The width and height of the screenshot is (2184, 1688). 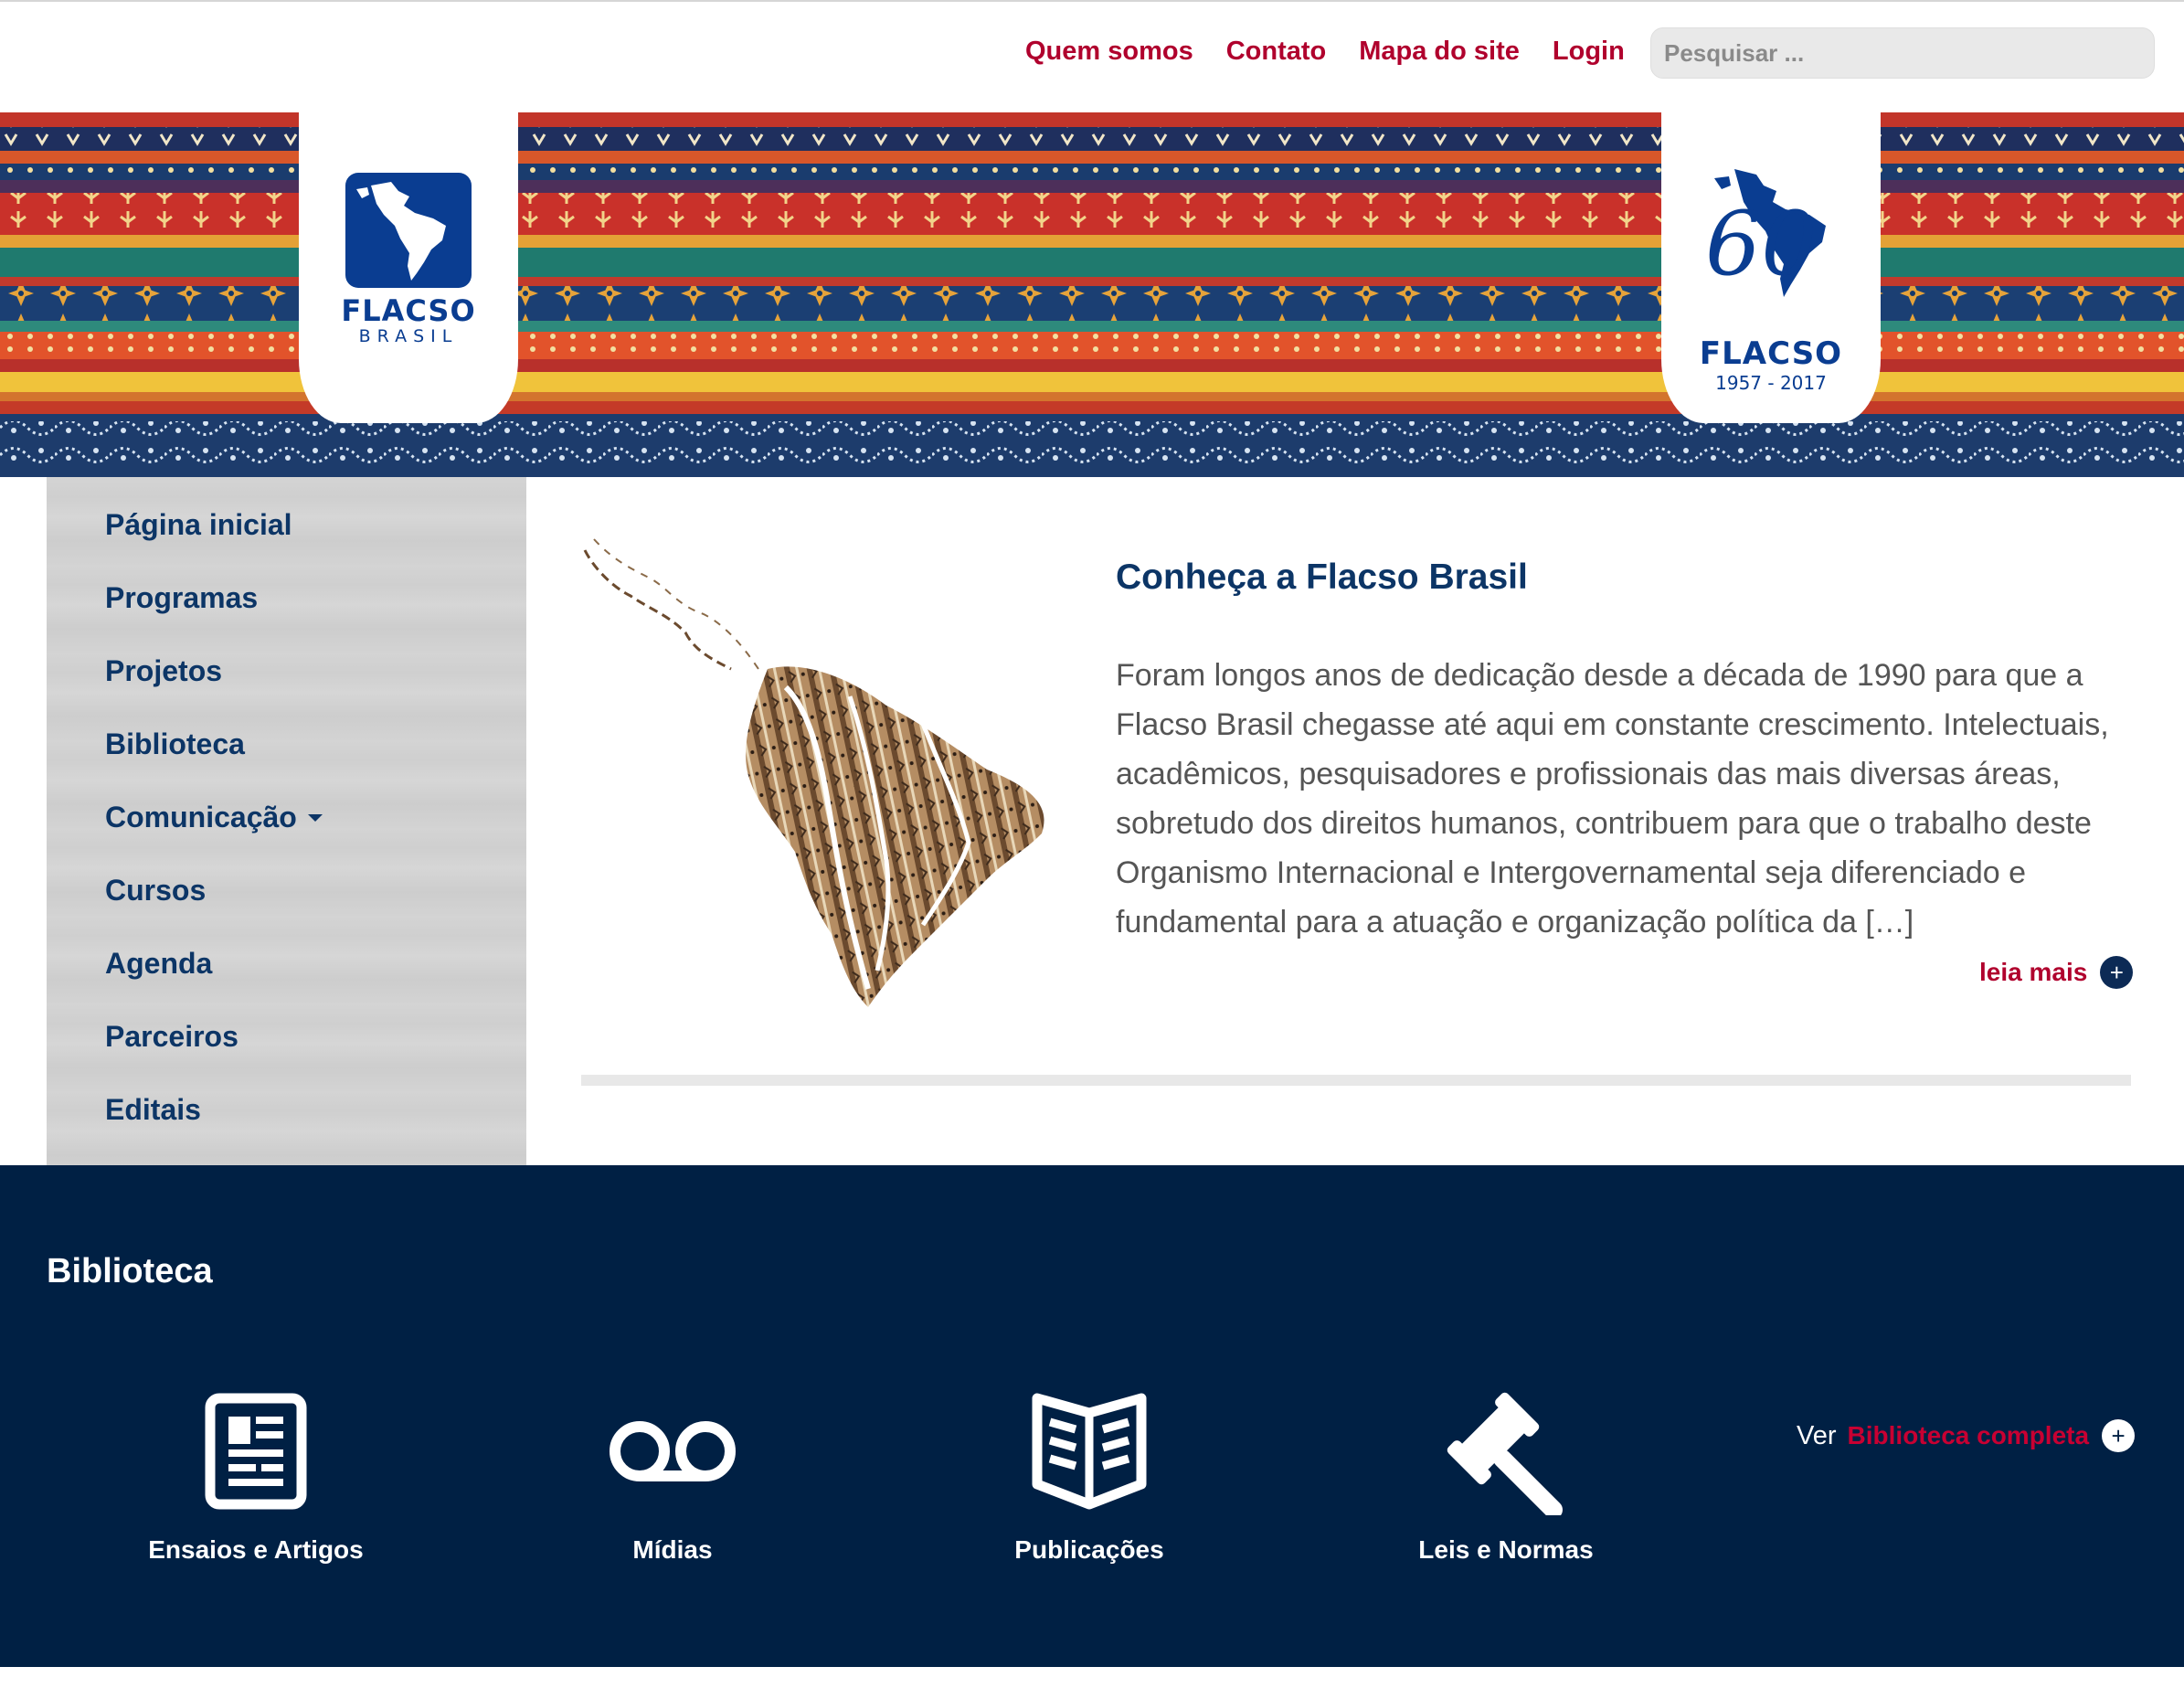 What do you see at coordinates (2033, 973) in the screenshot?
I see `read-more-link: leia mais` at bounding box center [2033, 973].